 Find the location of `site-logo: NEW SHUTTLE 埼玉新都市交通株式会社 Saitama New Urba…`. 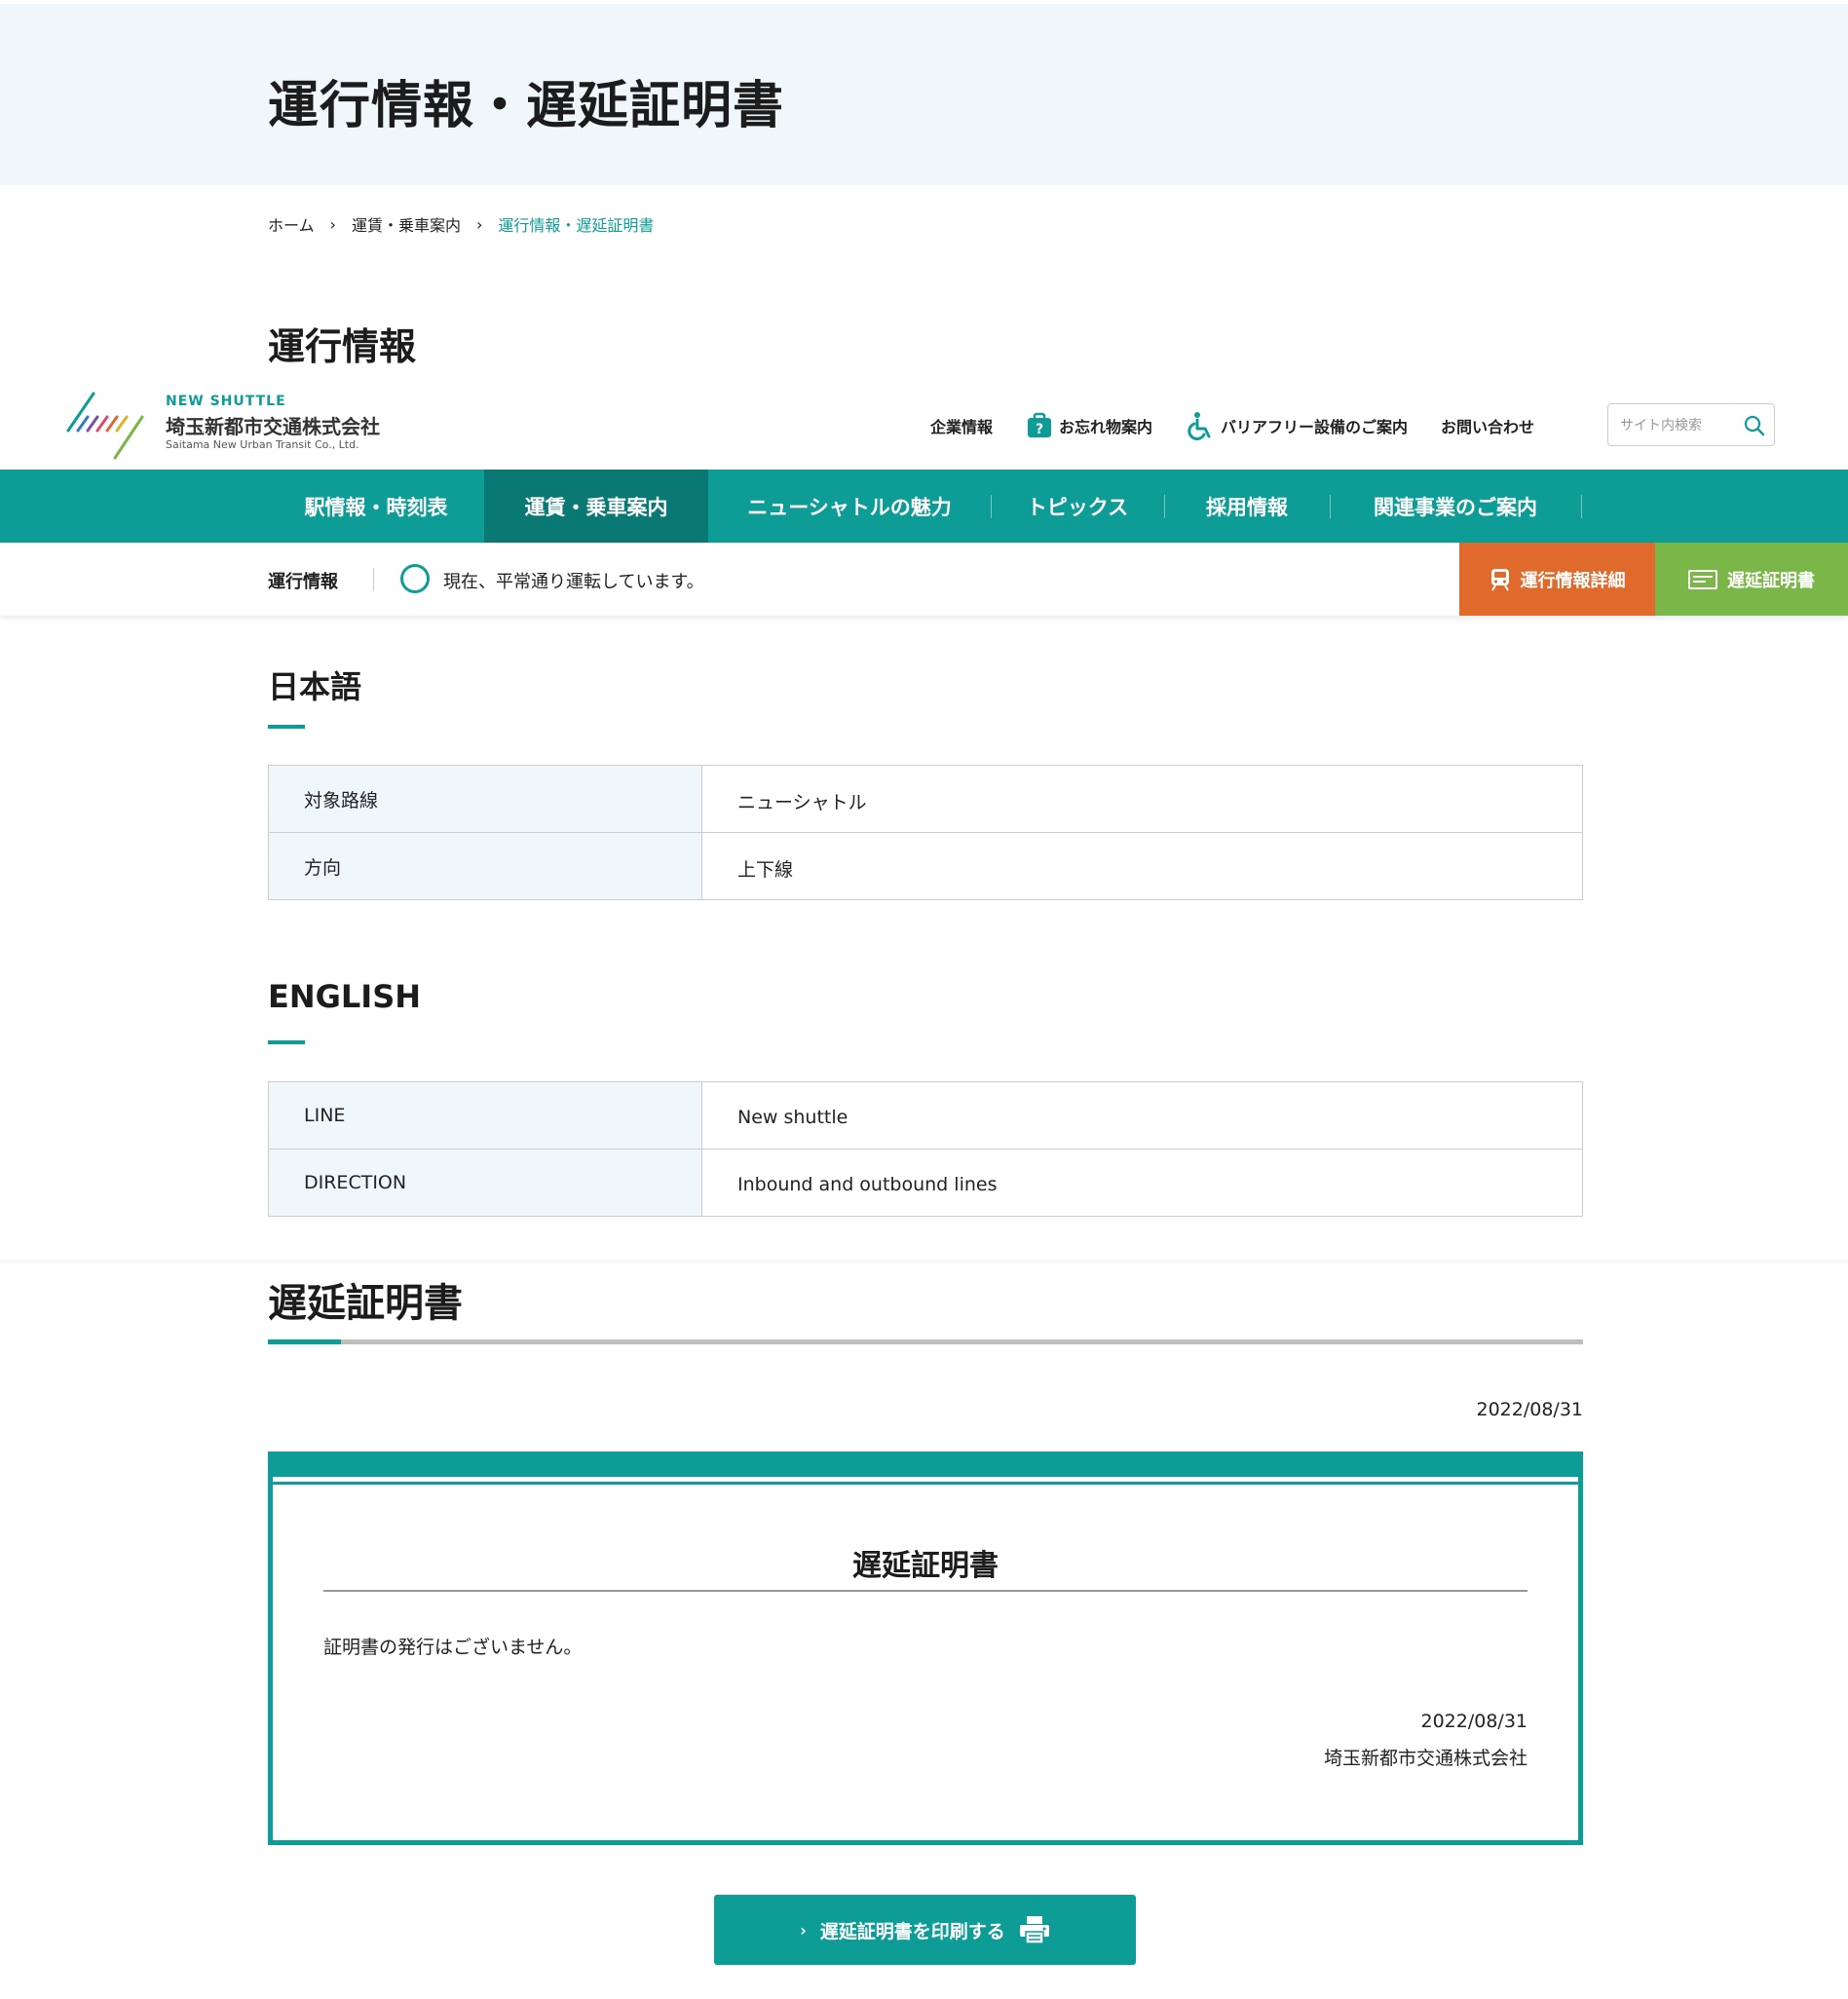

site-logo: NEW SHUTTLE 埼玉新都市交通株式会社 Saitama New Urba… is located at coordinates (236, 425).